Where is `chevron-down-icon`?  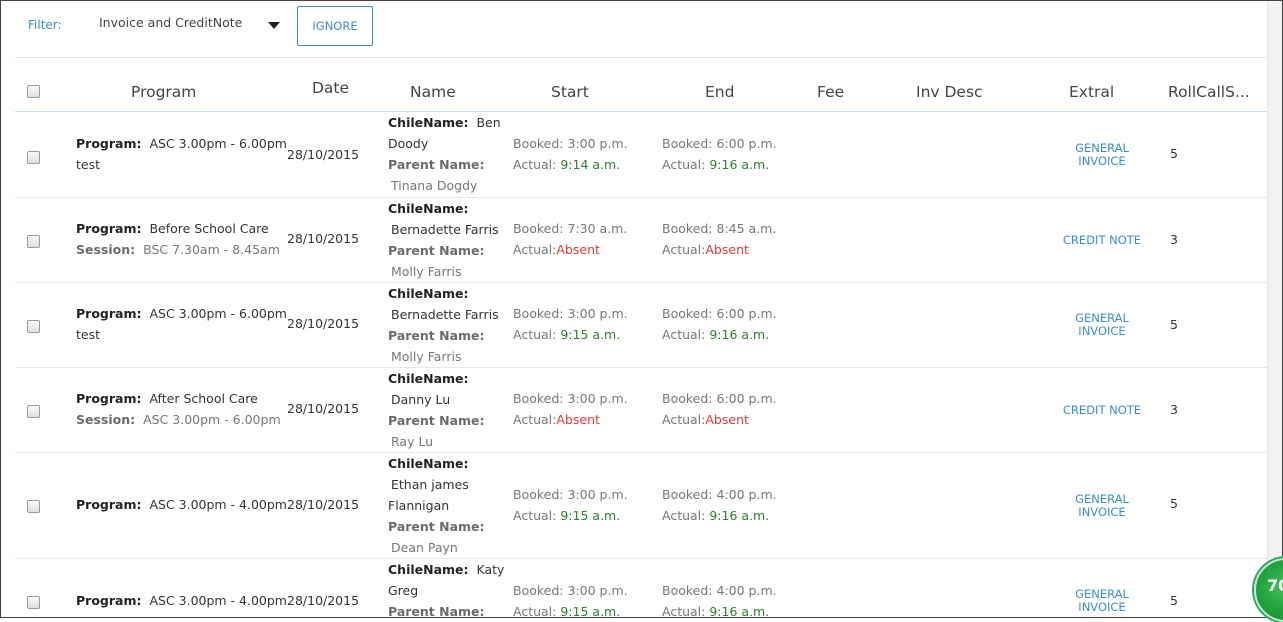 chevron-down-icon is located at coordinates (274, 25).